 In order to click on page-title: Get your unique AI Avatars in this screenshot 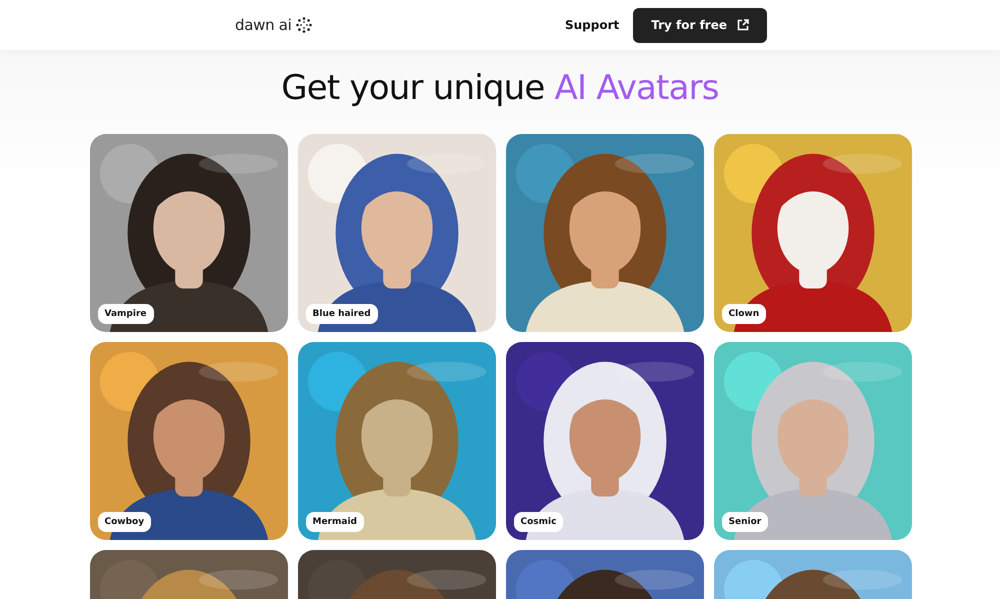, I will do `click(500, 88)`.